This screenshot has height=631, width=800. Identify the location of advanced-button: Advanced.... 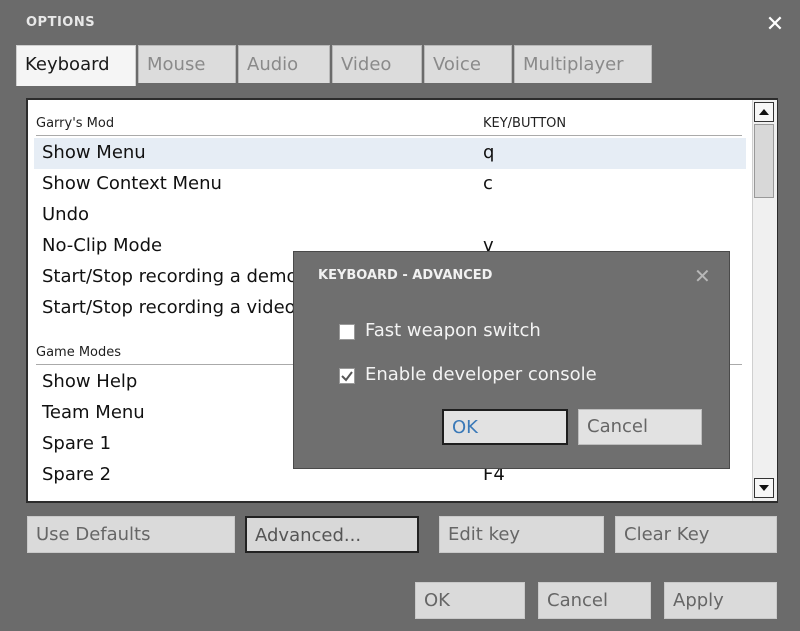
(332, 534).